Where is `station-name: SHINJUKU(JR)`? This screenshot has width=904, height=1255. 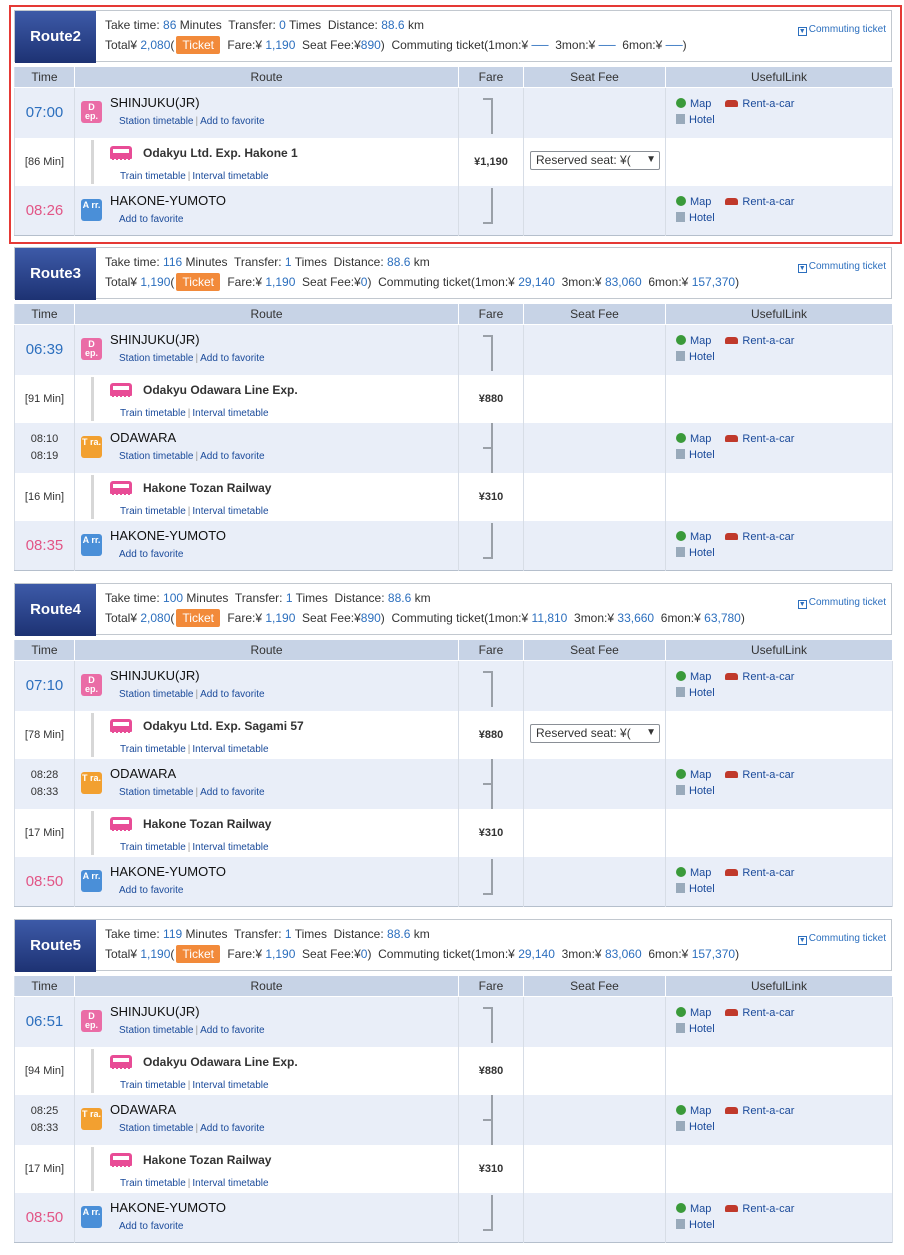 station-name: SHINJUKU(JR) is located at coordinates (155, 675).